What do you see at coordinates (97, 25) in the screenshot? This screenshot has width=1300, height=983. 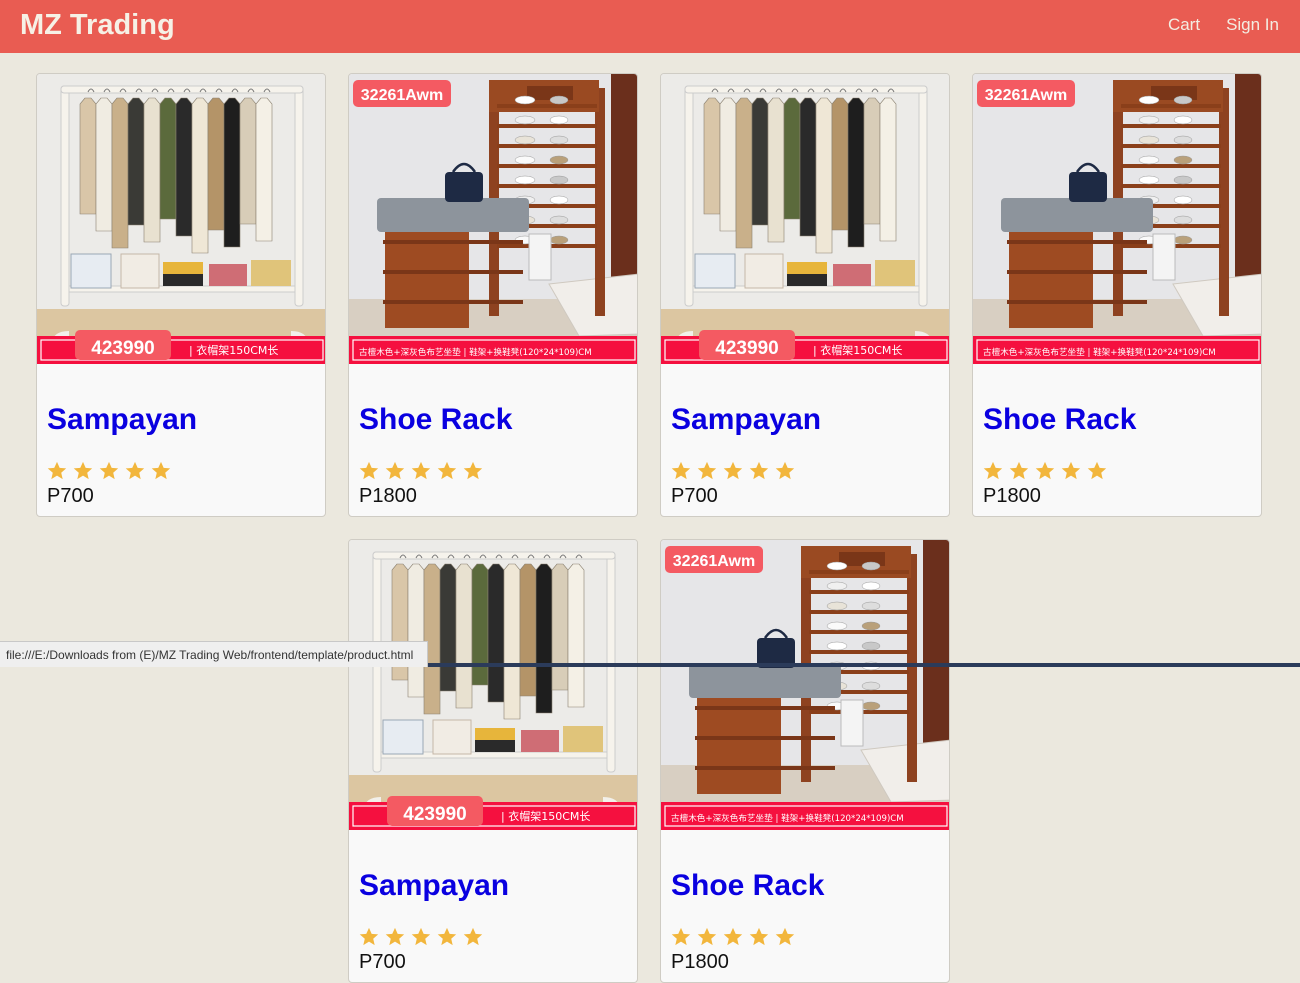 I see `brand-logo-link: MZ Trading` at bounding box center [97, 25].